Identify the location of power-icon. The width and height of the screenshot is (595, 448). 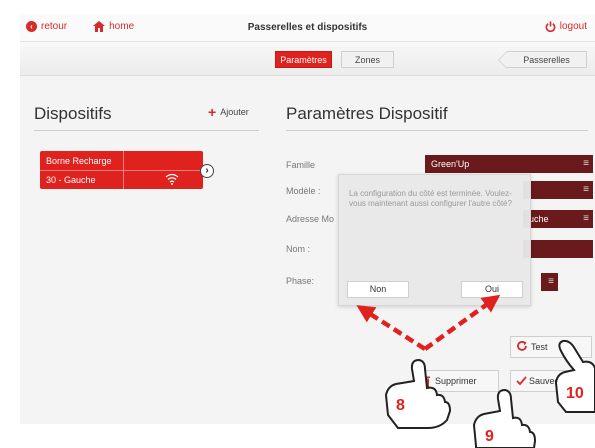
(550, 26).